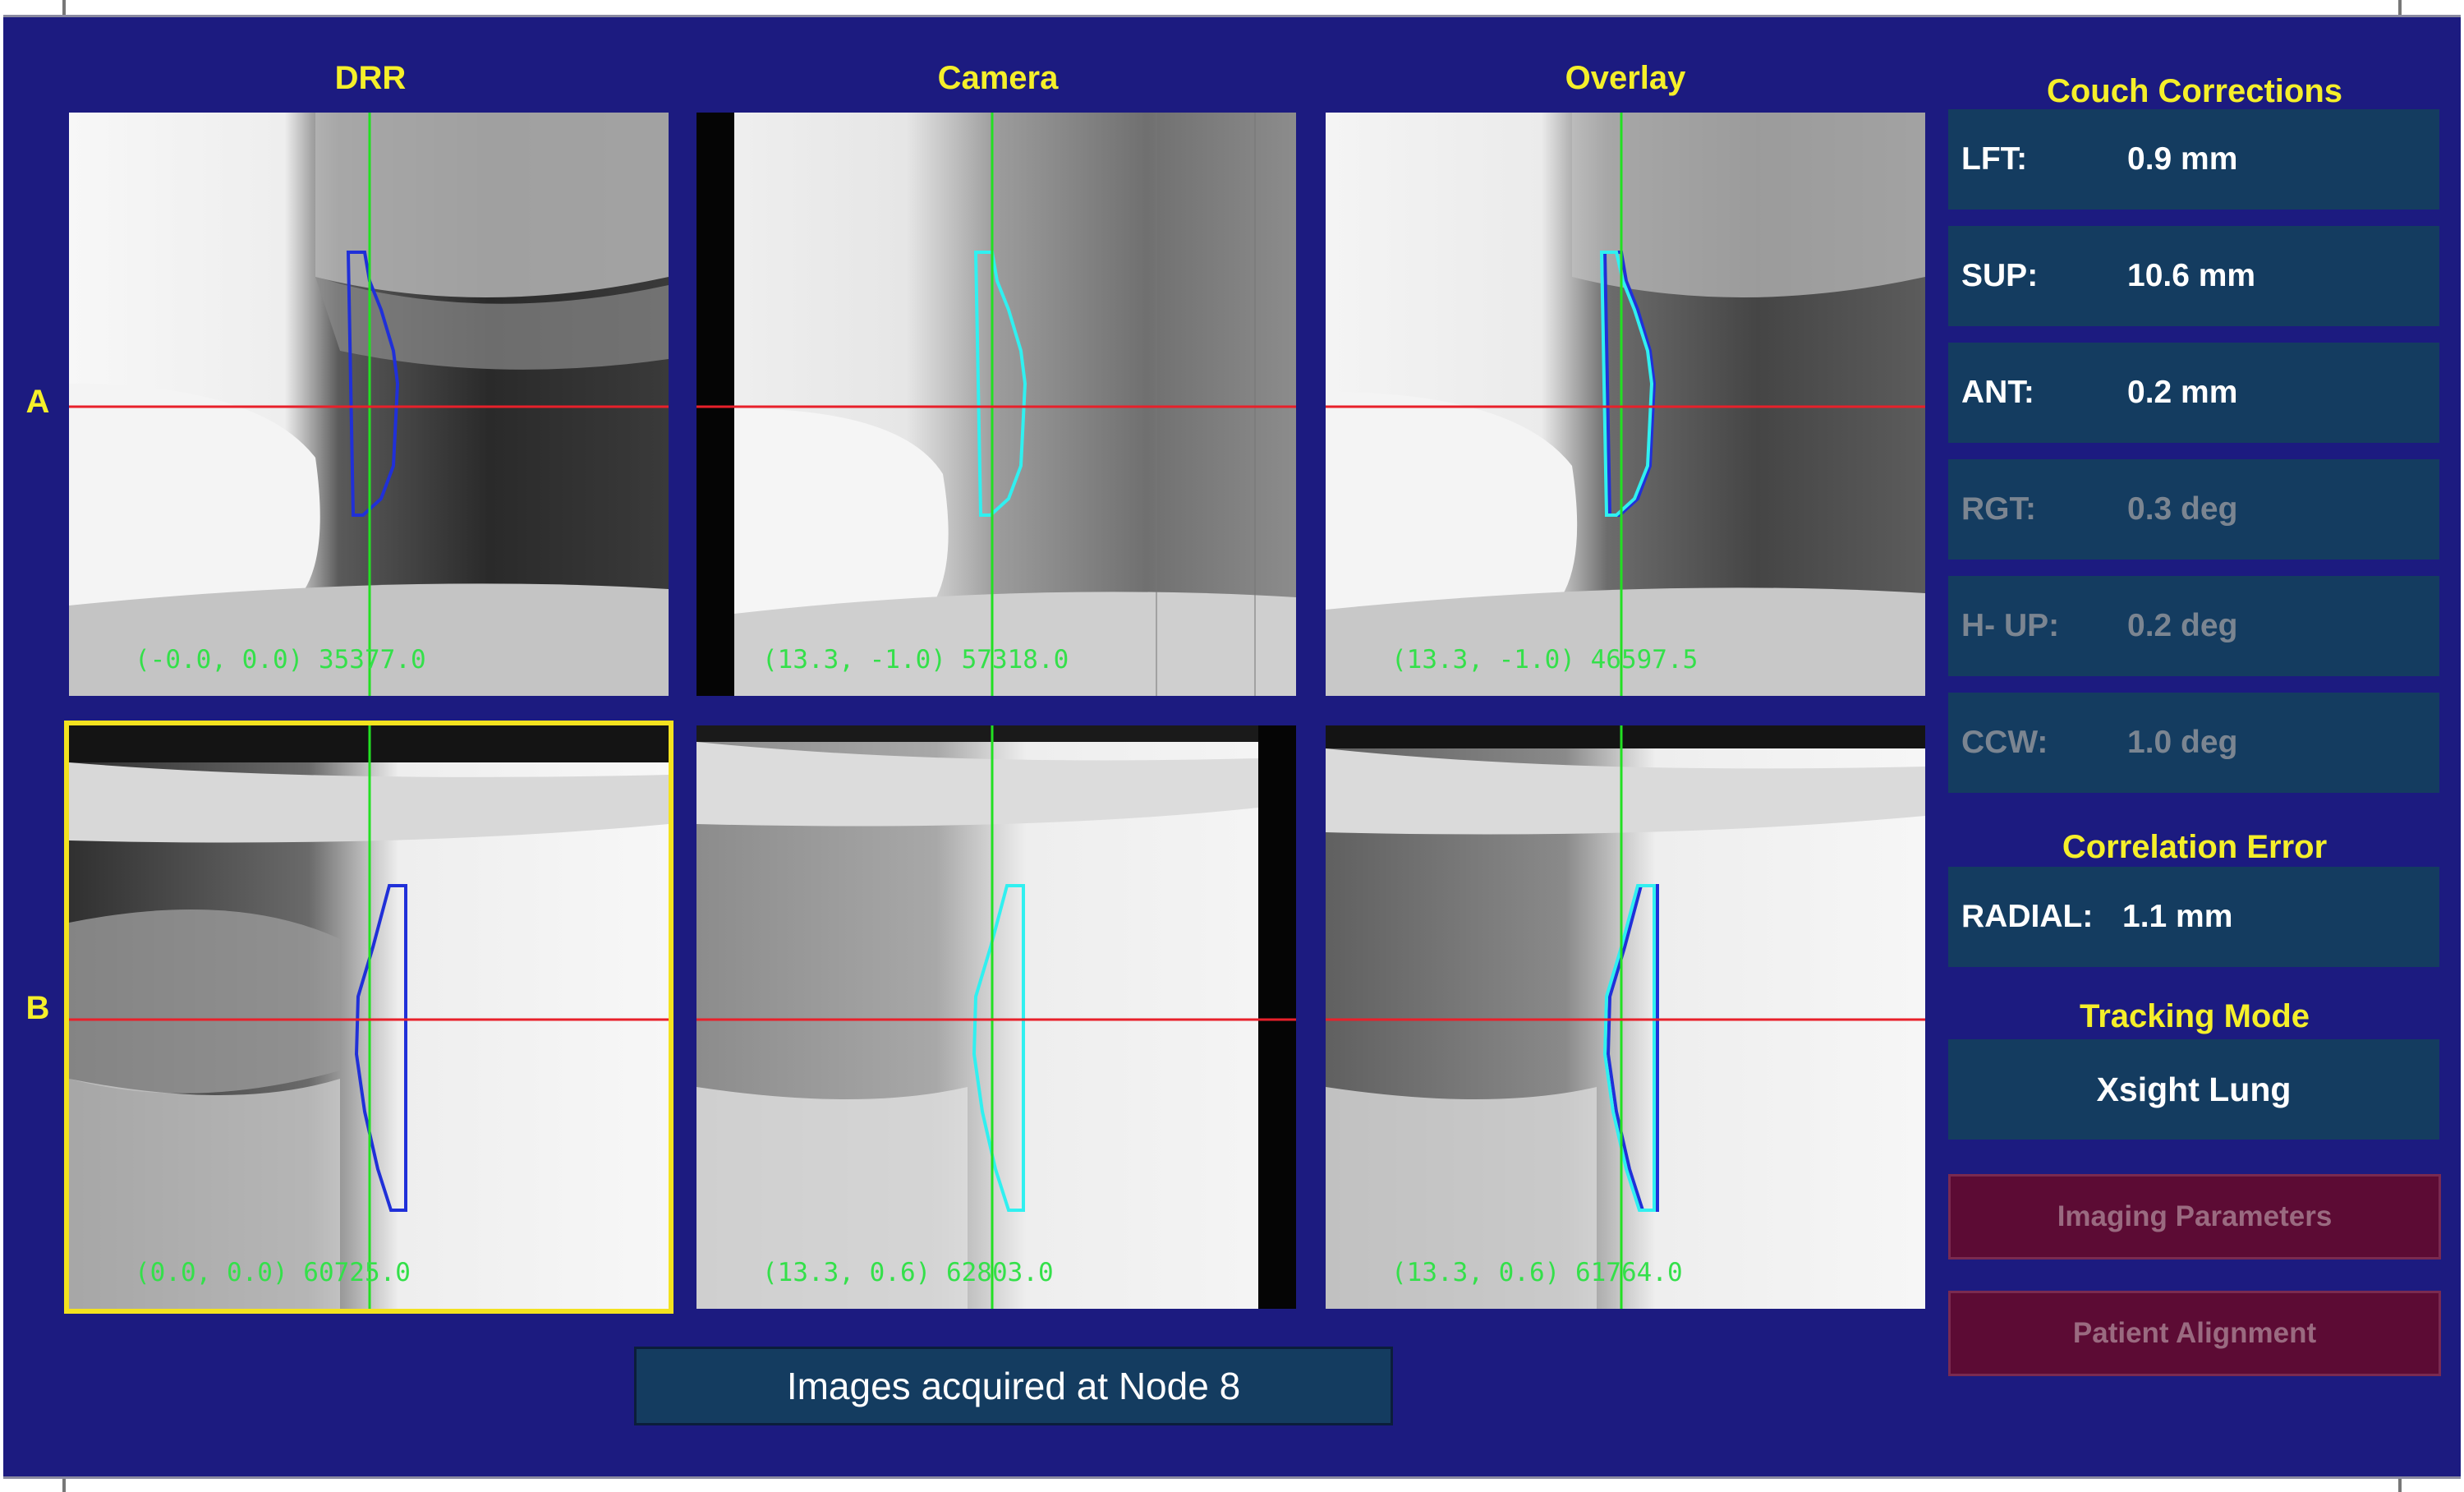 The image size is (2464, 1492). I want to click on imaging-parameters-button: Imaging Parameters, so click(2194, 1216).